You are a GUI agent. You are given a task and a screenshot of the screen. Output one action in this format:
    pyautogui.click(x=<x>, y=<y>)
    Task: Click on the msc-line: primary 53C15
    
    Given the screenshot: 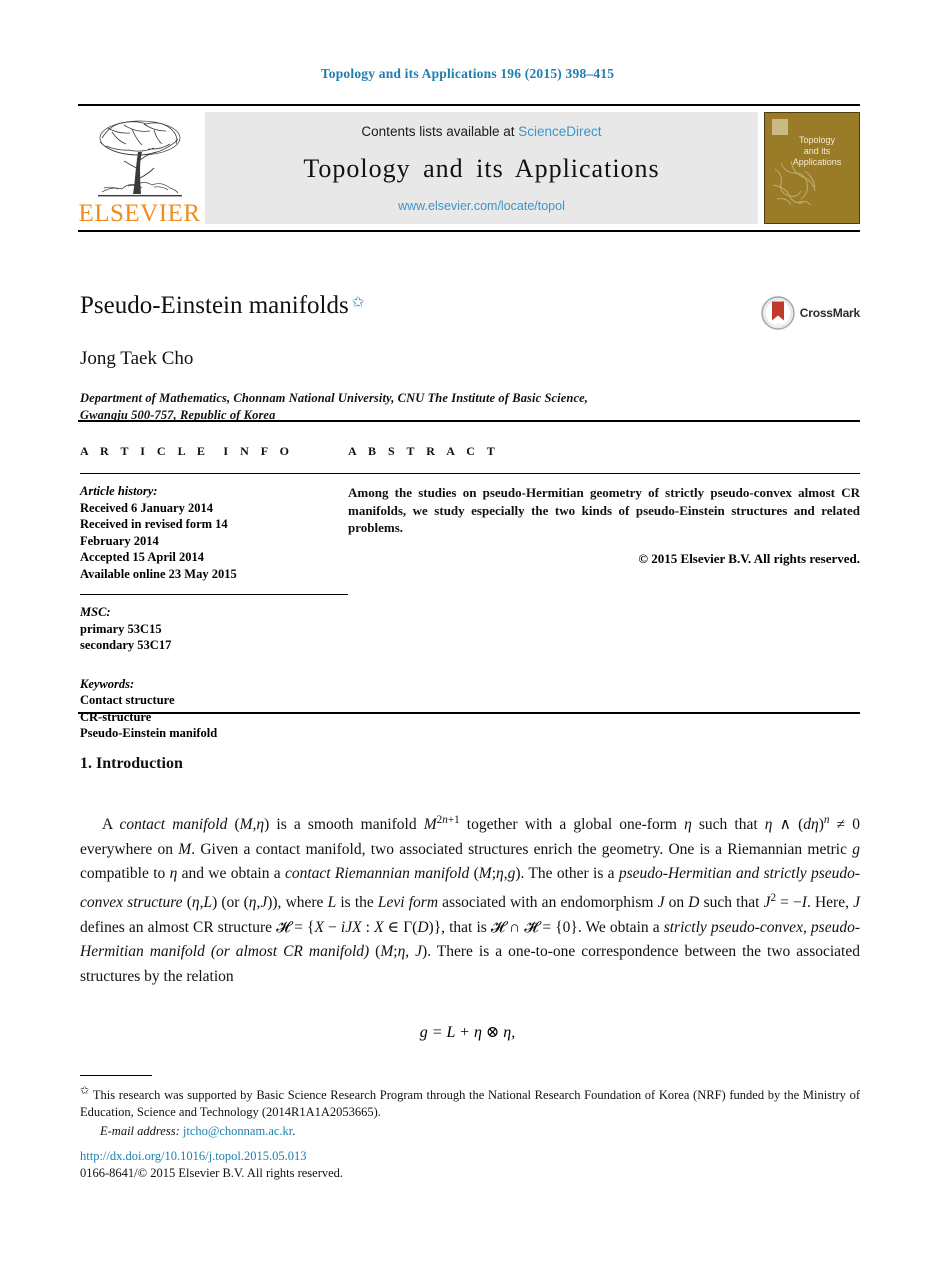 What is the action you would take?
    pyautogui.click(x=121, y=628)
    